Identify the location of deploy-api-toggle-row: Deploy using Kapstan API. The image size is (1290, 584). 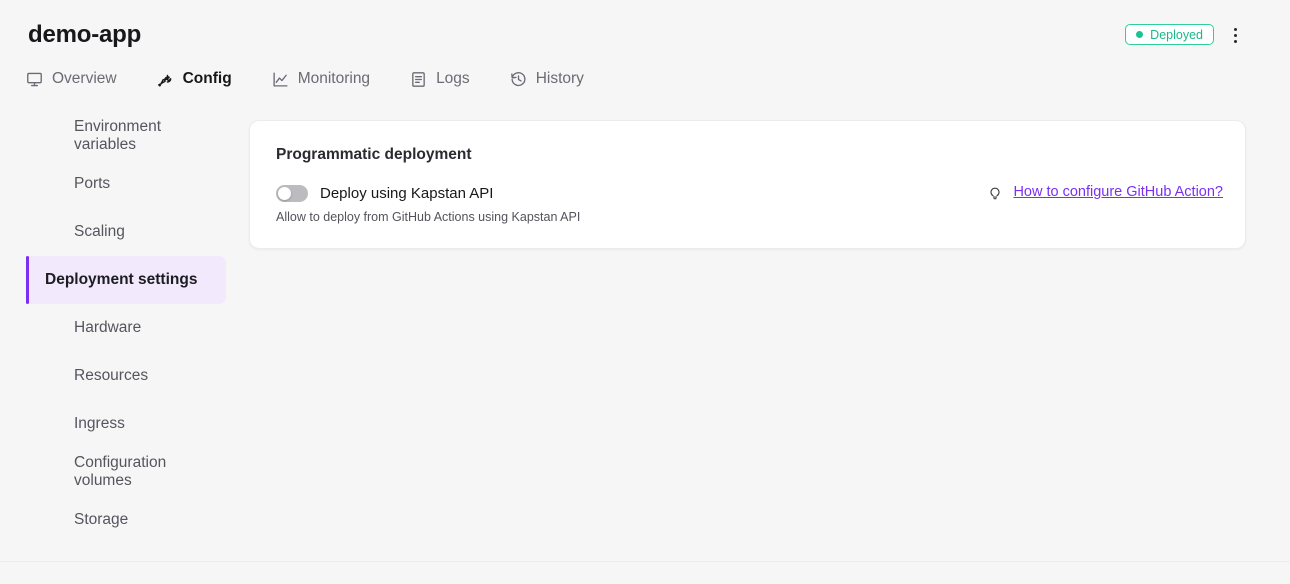
(384, 193).